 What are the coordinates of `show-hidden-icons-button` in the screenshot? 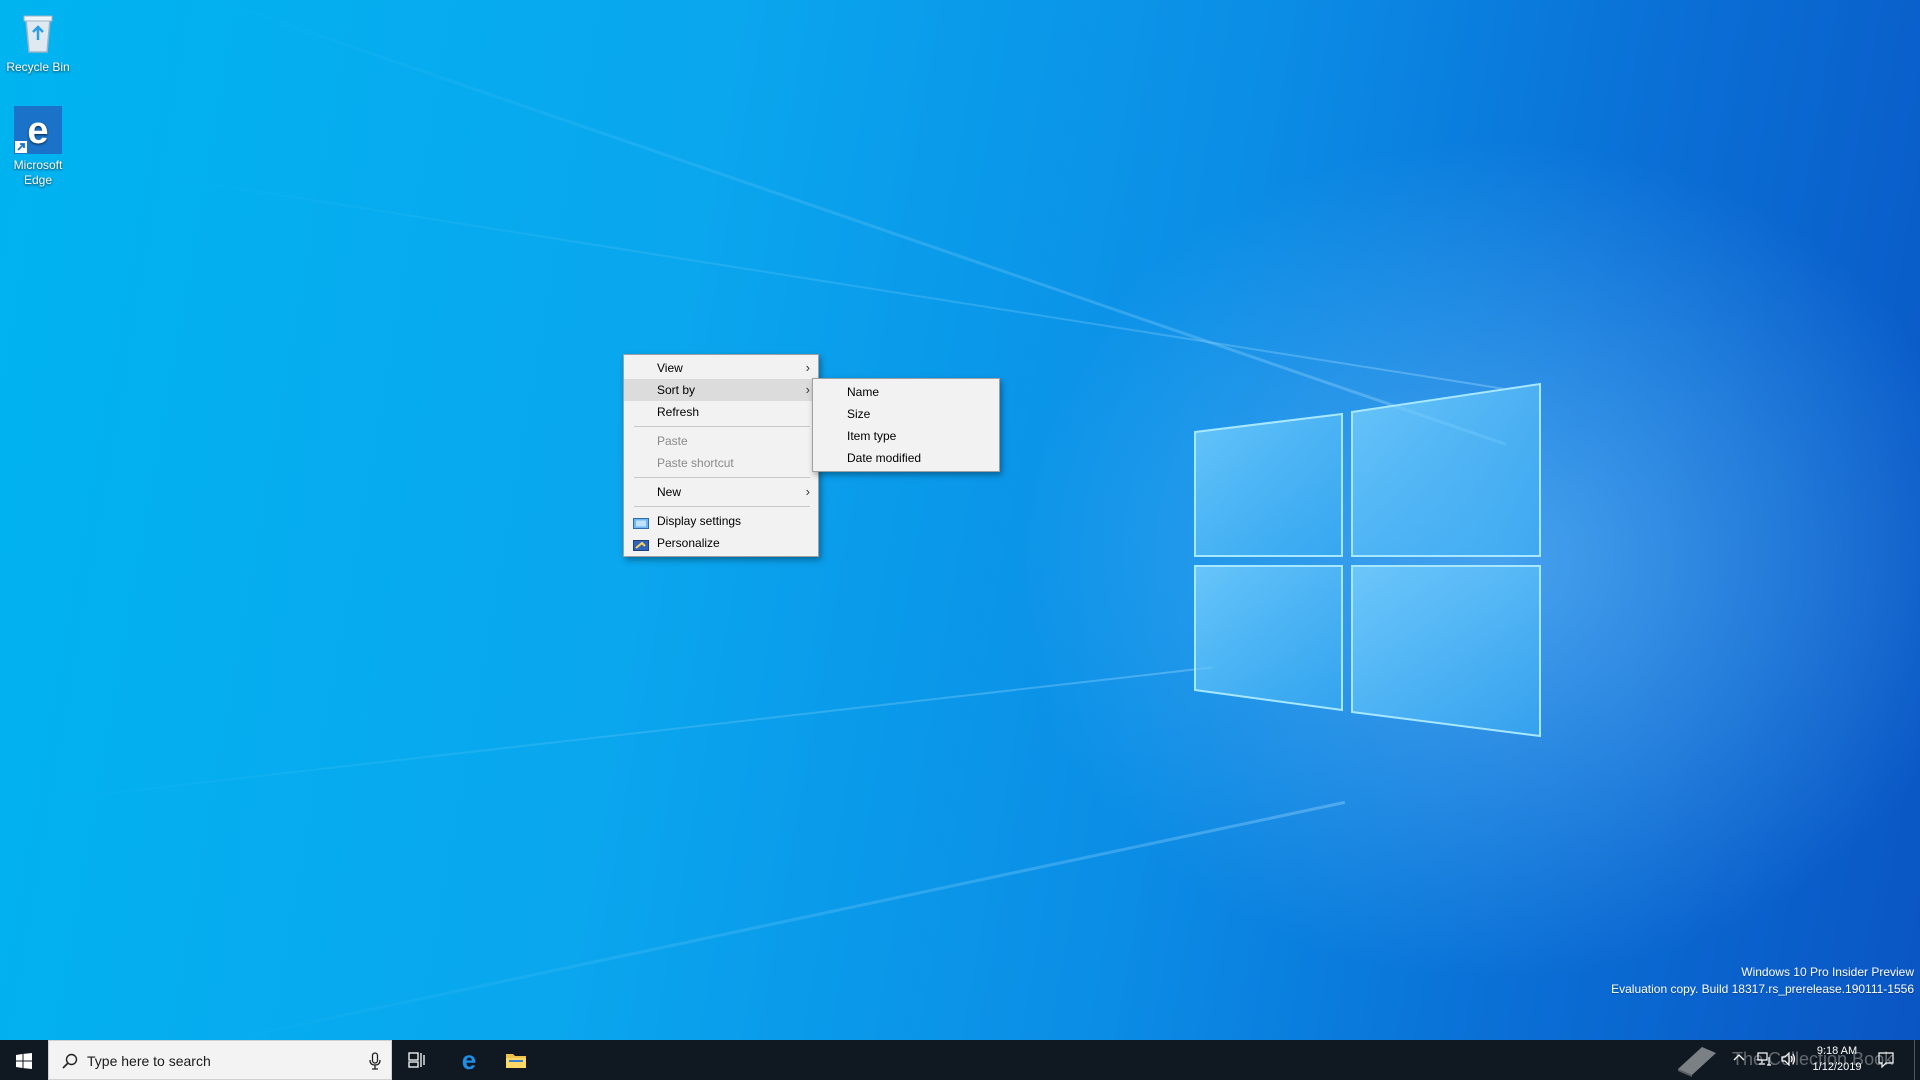 It's located at (1739, 1059).